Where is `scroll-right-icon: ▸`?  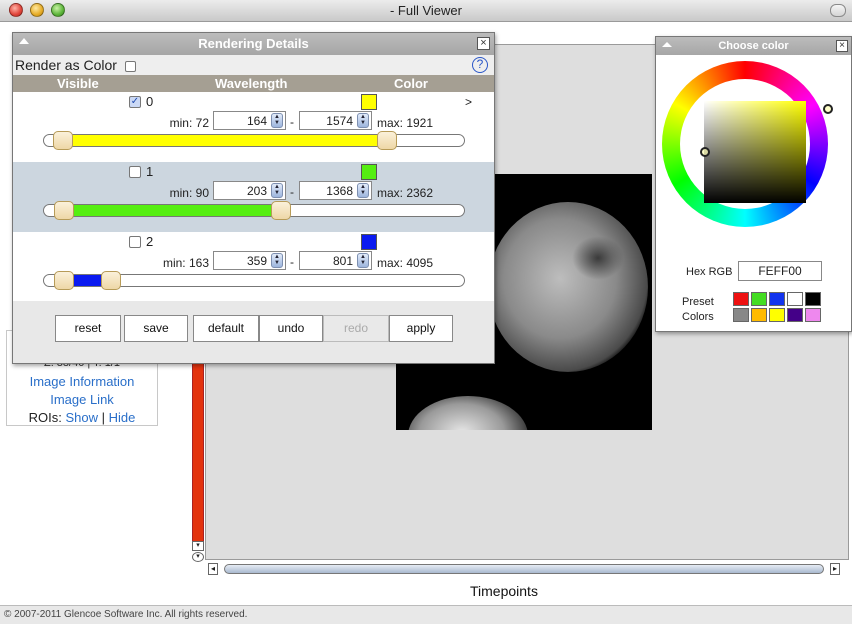
scroll-right-icon: ▸ is located at coordinates (835, 569).